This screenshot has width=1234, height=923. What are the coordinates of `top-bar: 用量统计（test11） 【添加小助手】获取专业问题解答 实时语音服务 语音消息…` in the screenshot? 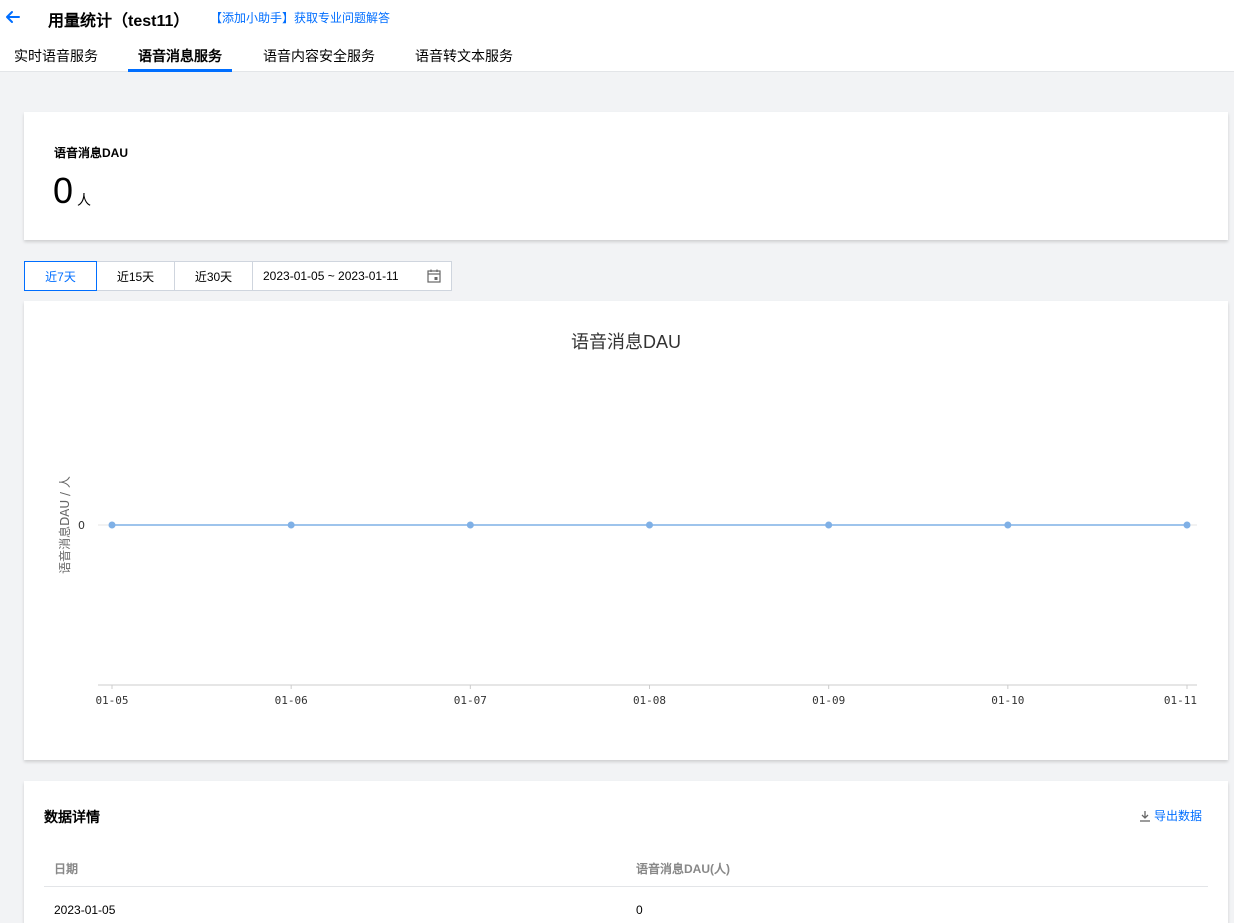 It's located at (617, 36).